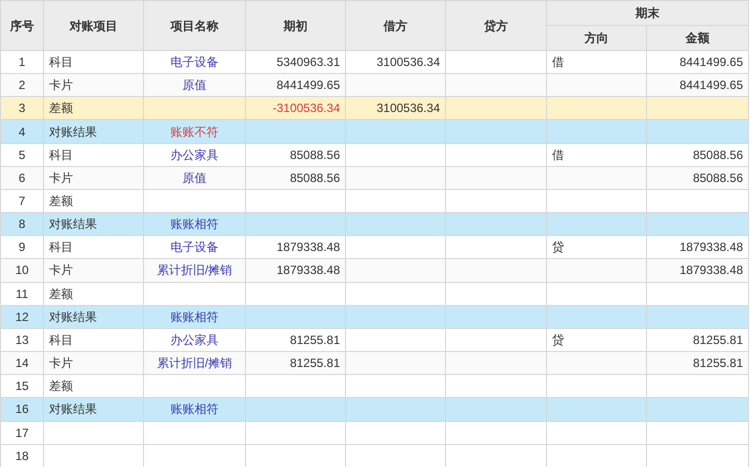  I want to click on table-cell: 2, so click(22, 85).